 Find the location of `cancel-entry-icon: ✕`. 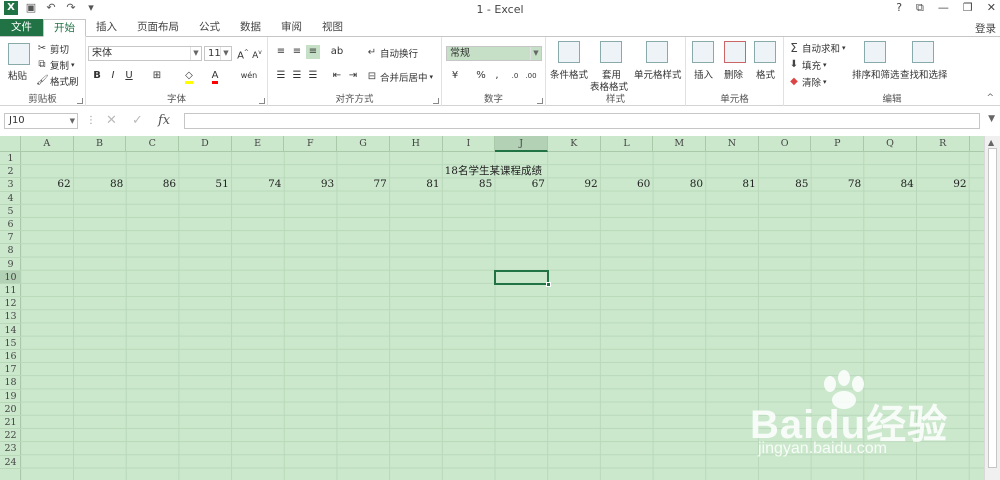

cancel-entry-icon: ✕ is located at coordinates (111, 120).